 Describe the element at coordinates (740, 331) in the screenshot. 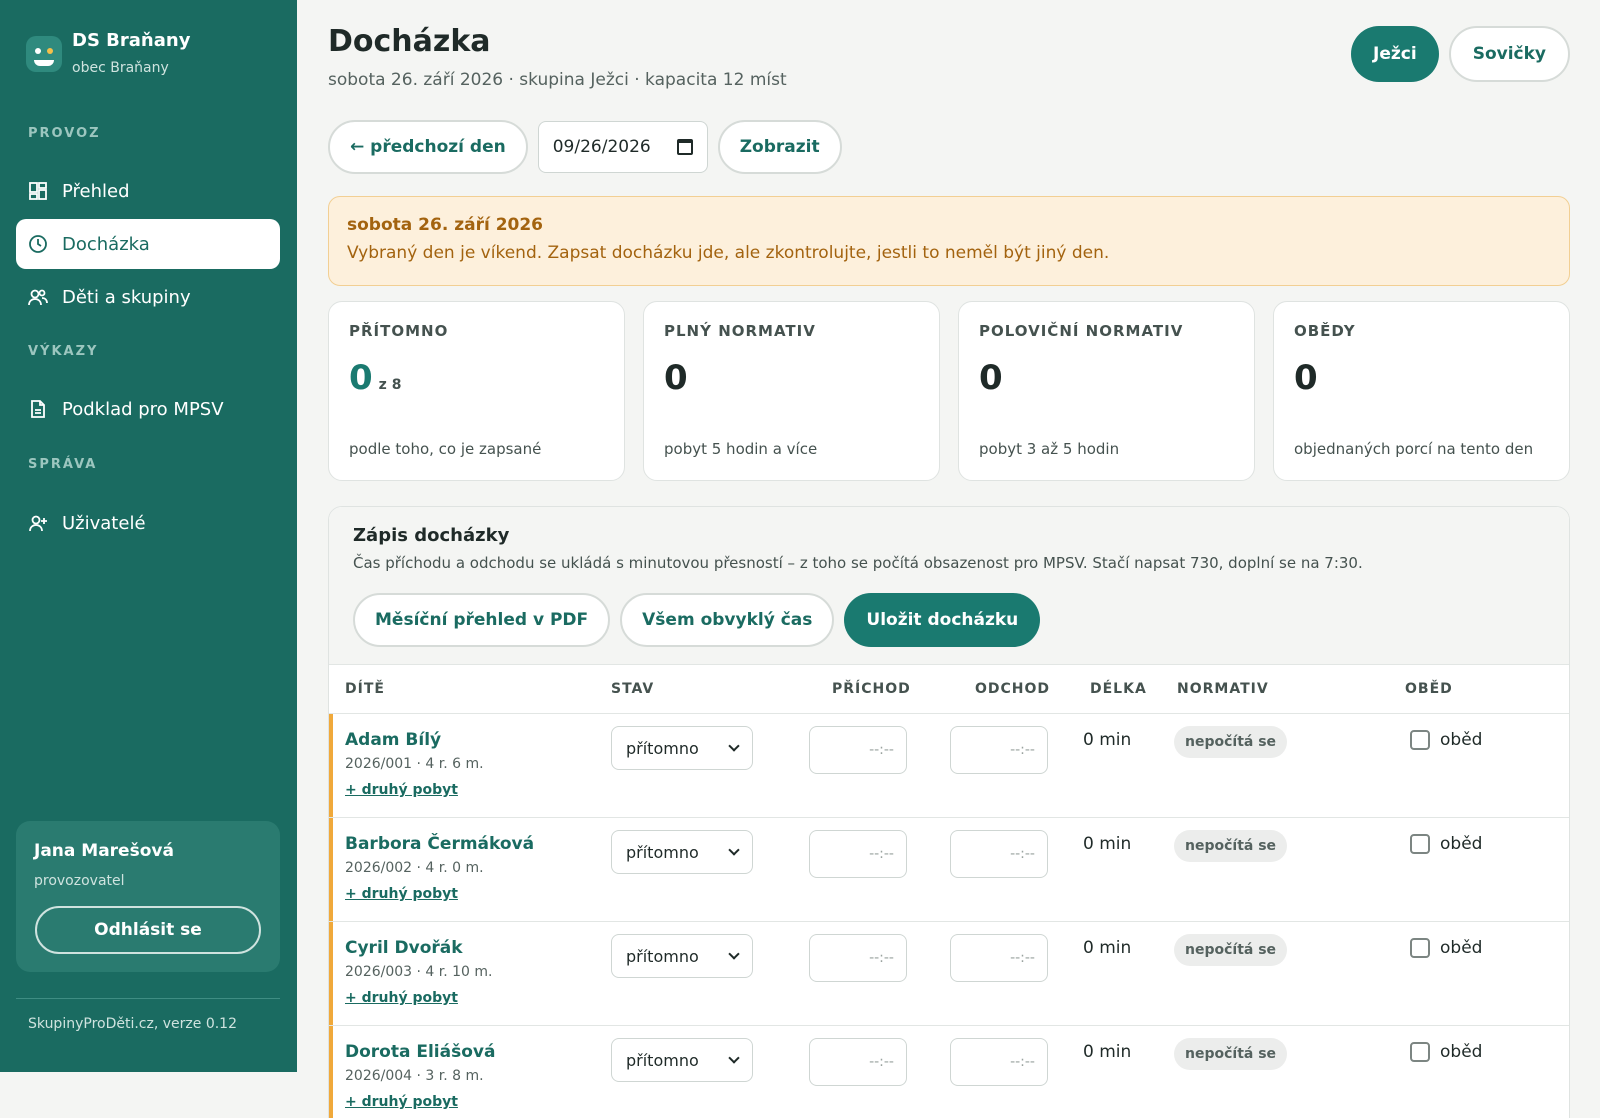

I see `stat-label: PLNÝ NORMATIV` at that location.